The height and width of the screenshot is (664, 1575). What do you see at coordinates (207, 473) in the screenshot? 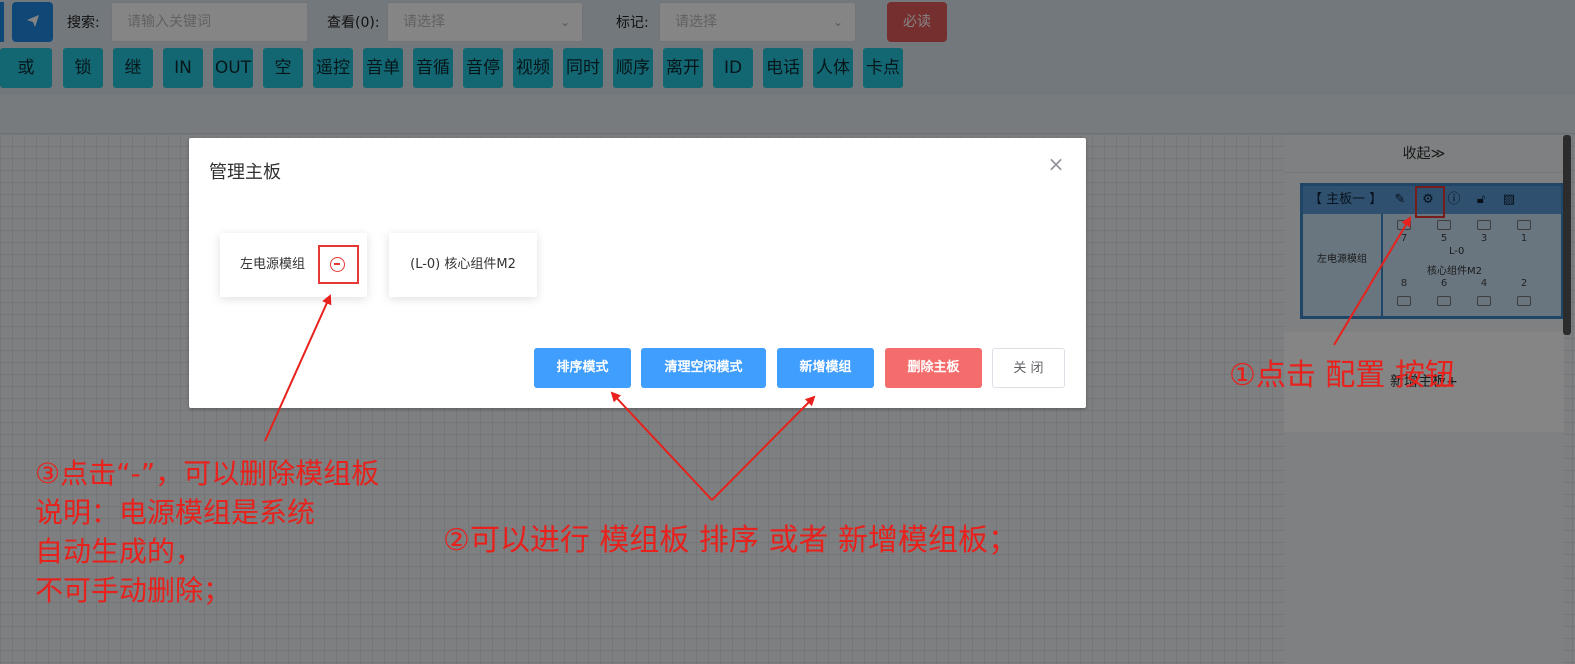
I see `annotation-step3-line1: ③点击“-”，可以删除模组板` at bounding box center [207, 473].